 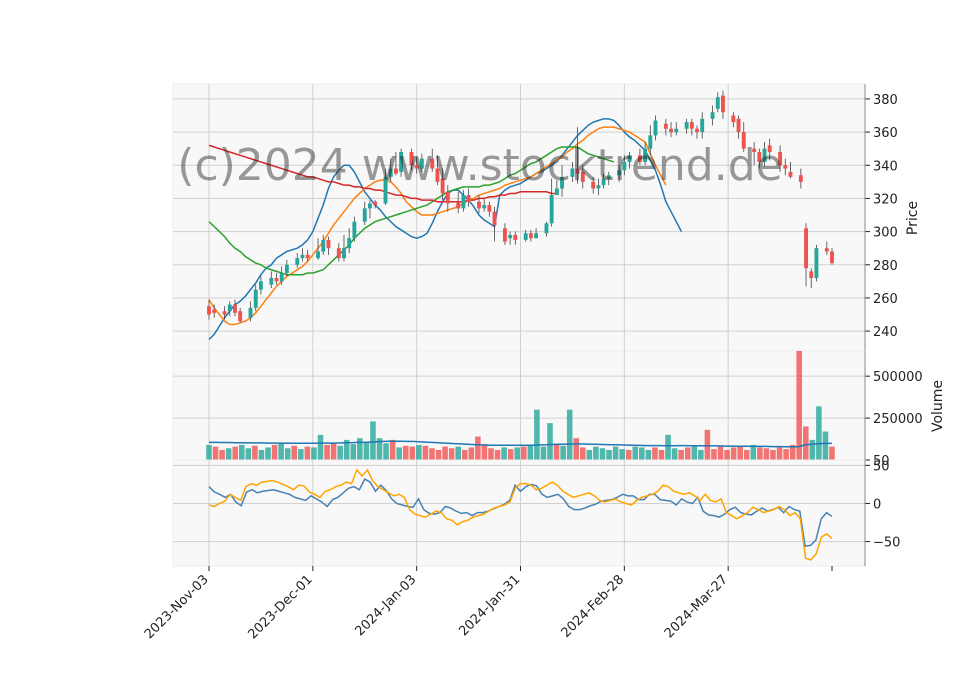 I want to click on x-tick-label: 2024-Feb-28, so click(x=593, y=606).